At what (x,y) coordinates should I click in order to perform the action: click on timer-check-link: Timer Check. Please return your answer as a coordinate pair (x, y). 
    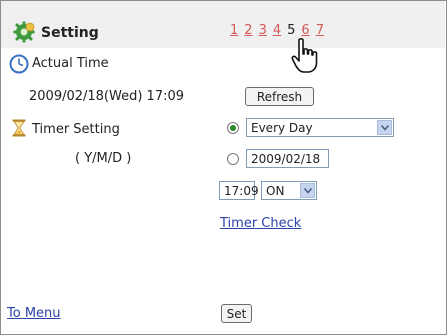
    Looking at the image, I should click on (260, 223).